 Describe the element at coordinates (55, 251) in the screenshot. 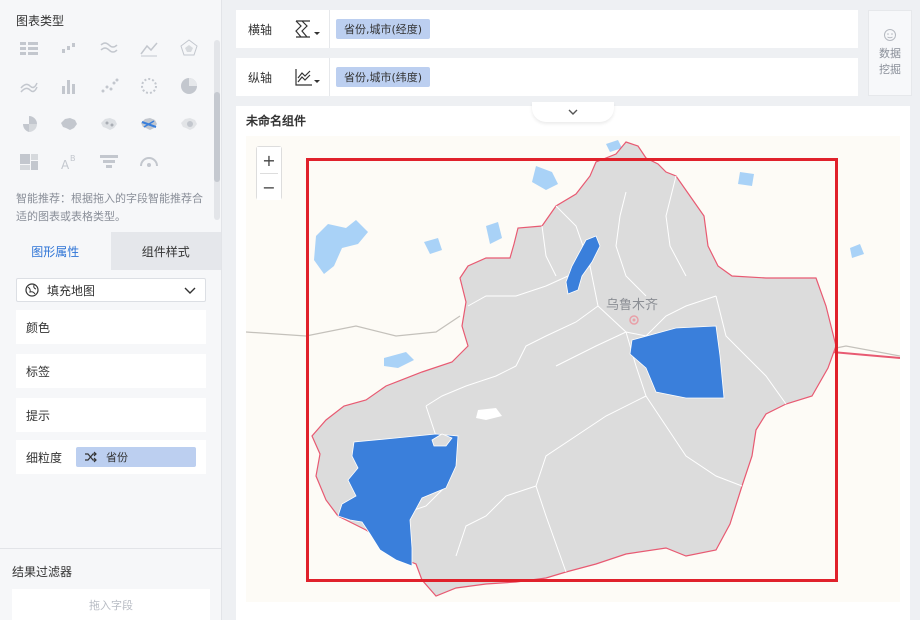

I see `tab-graph-properties: 图形属性` at that location.